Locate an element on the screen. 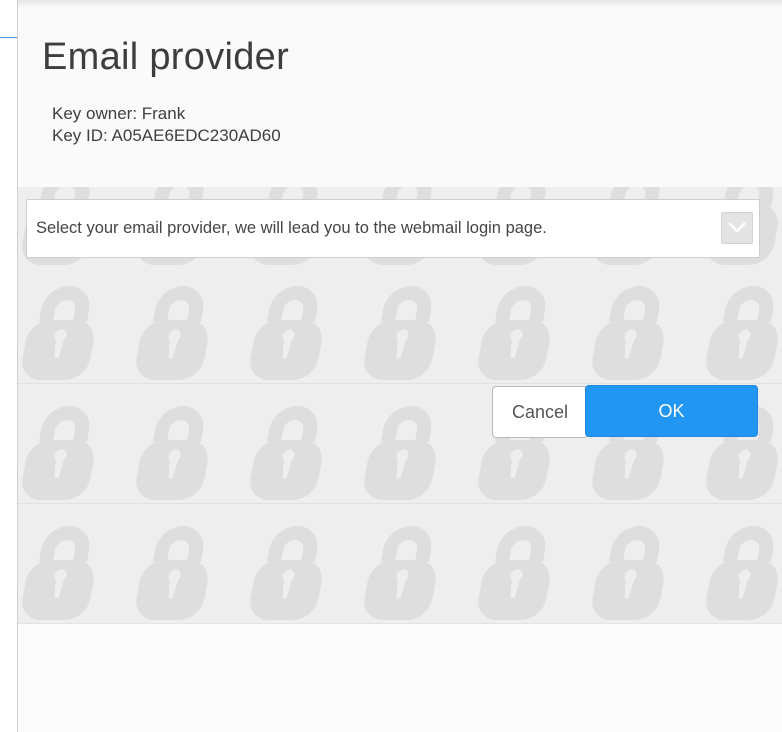  key-id-text: Key ID: A05AE6EDC230AD60 is located at coordinates (166, 135).